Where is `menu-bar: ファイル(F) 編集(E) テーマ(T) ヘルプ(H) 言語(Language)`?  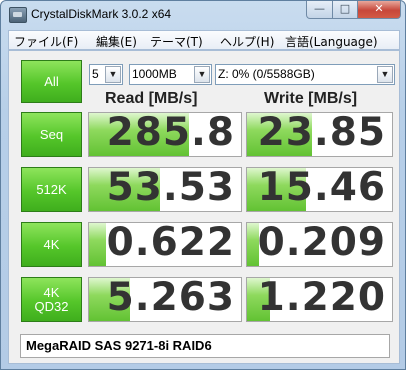 menu-bar: ファイル(F) 編集(E) テーマ(T) ヘルプ(H) 言語(Language) is located at coordinates (204, 40).